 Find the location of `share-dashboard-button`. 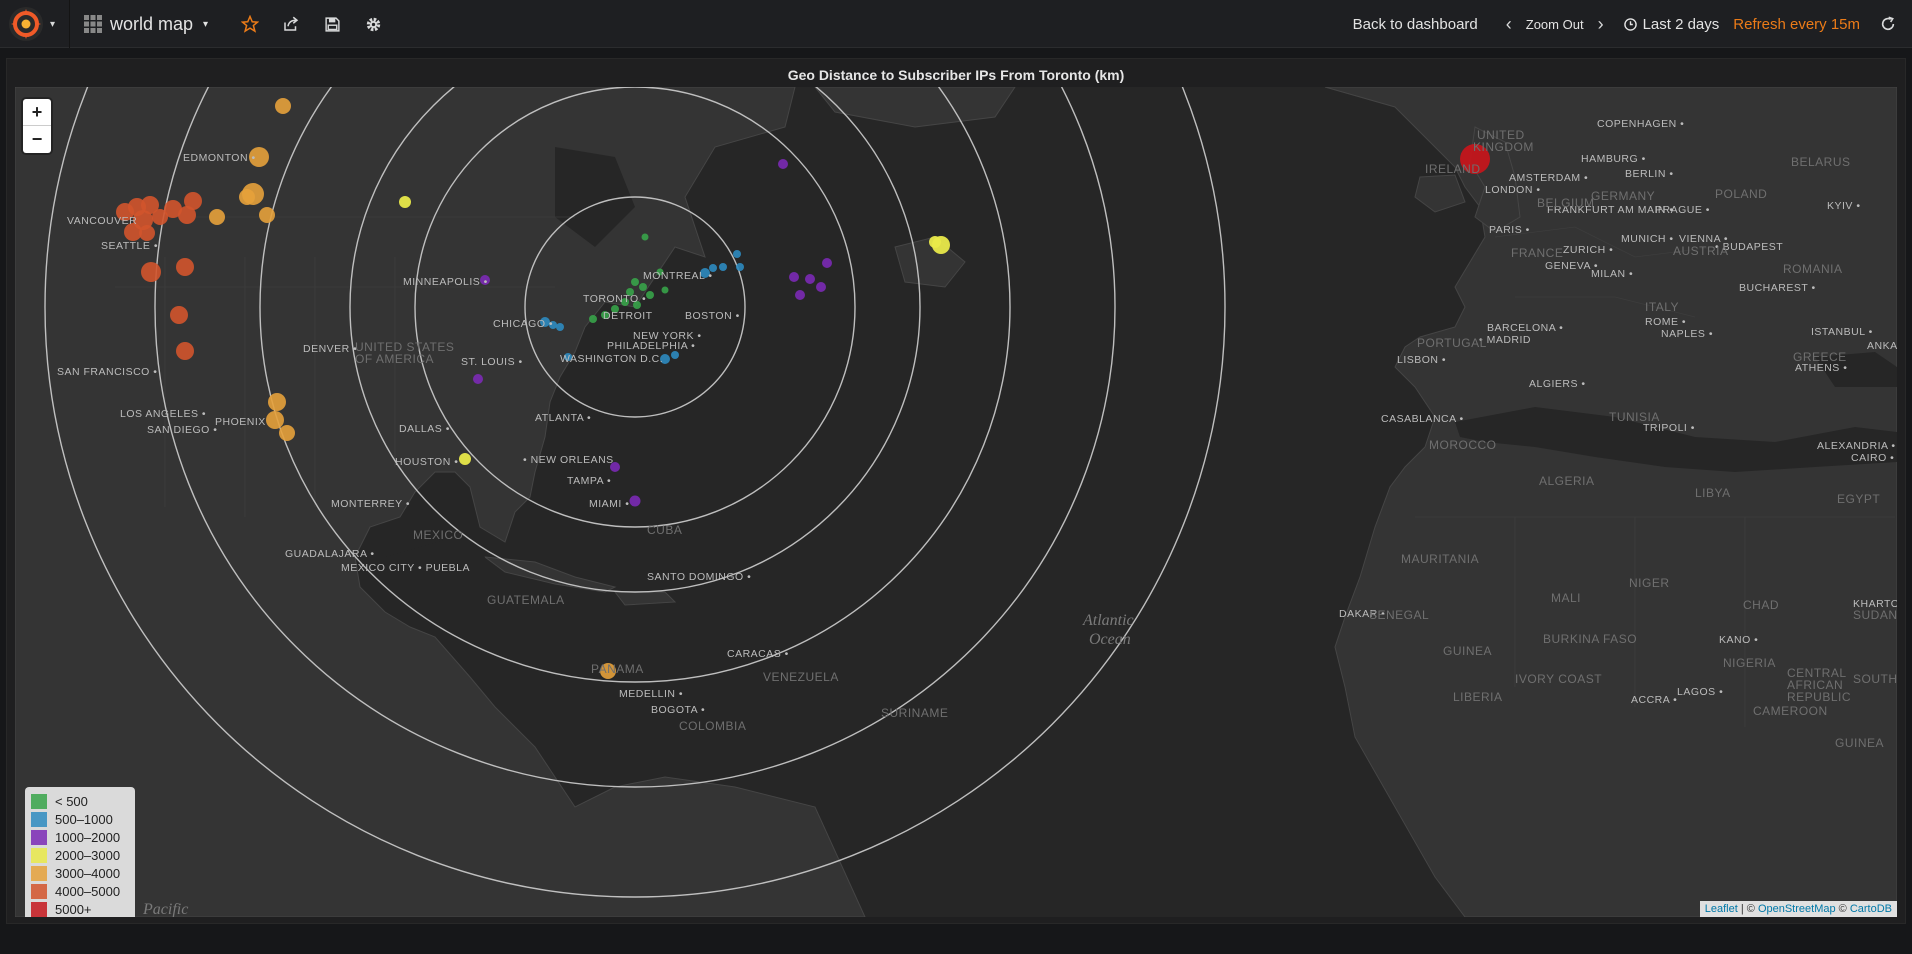

share-dashboard-button is located at coordinates (291, 24).